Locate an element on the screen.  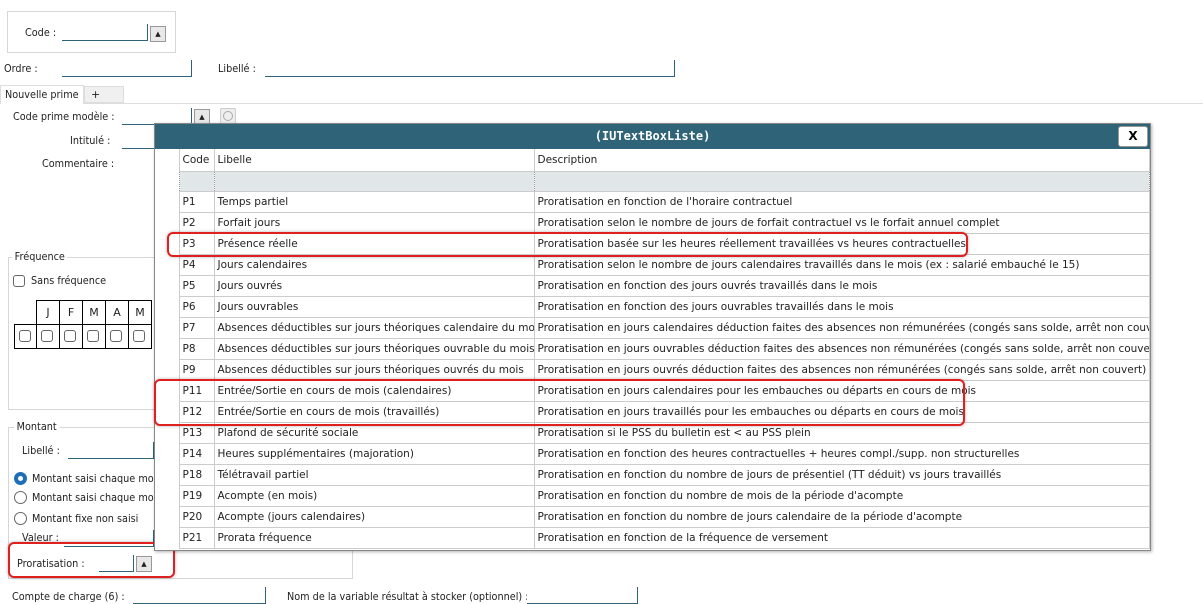
filter-description is located at coordinates (841, 181).